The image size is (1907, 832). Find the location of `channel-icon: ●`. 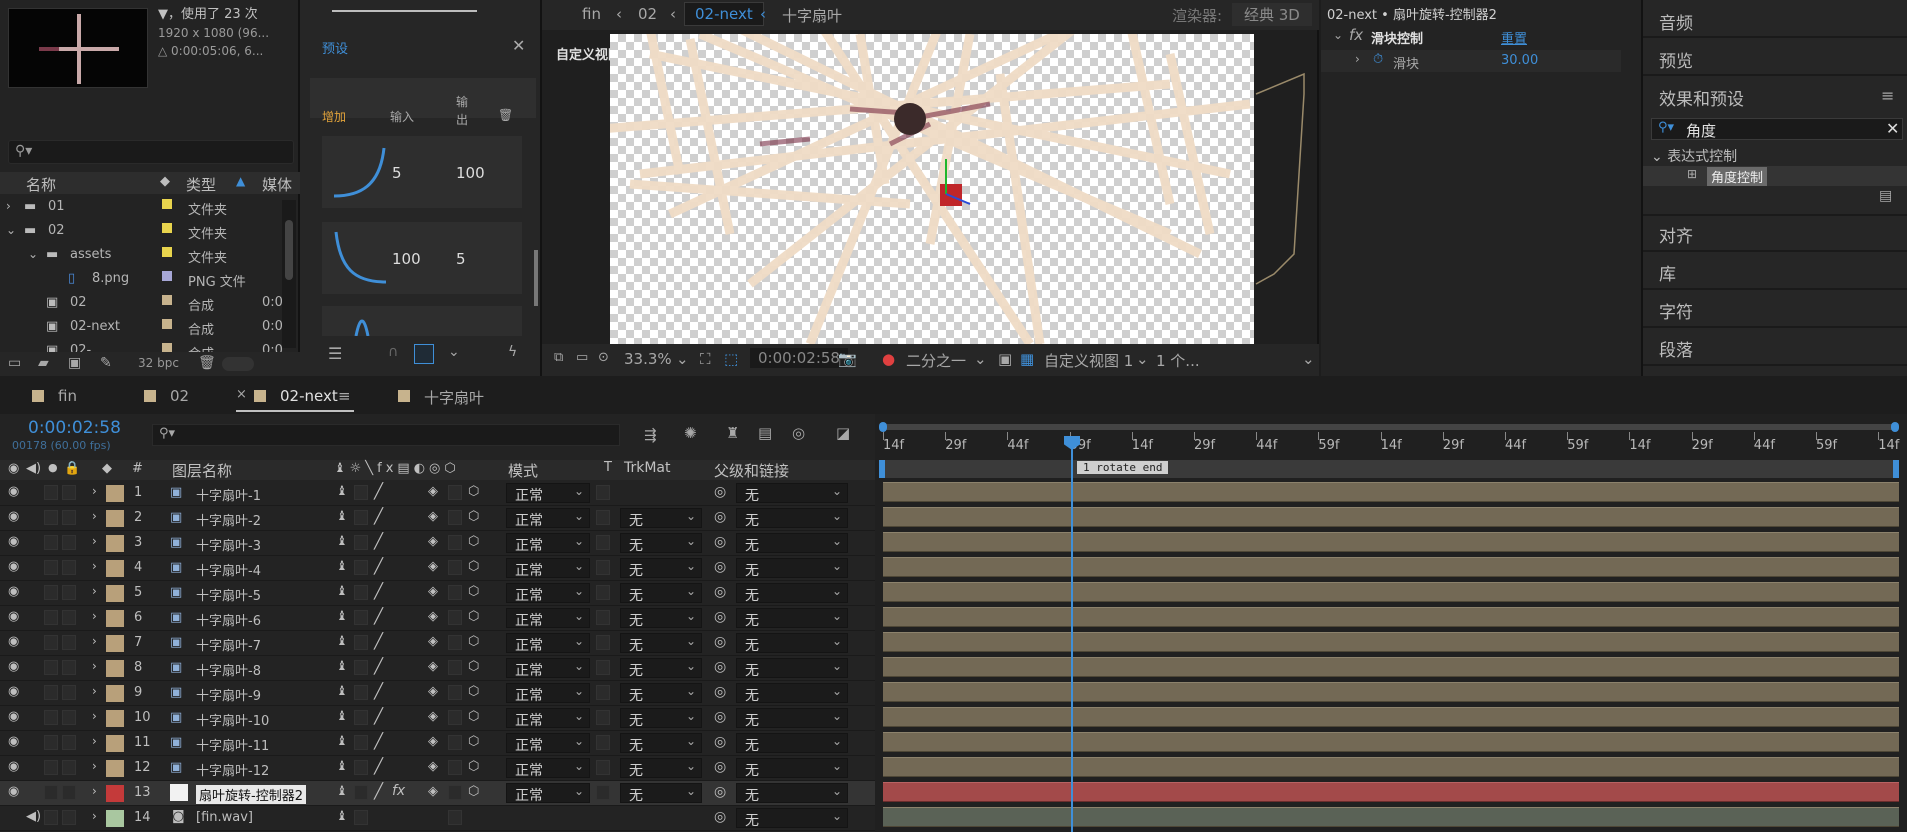

channel-icon: ● is located at coordinates (888, 359).